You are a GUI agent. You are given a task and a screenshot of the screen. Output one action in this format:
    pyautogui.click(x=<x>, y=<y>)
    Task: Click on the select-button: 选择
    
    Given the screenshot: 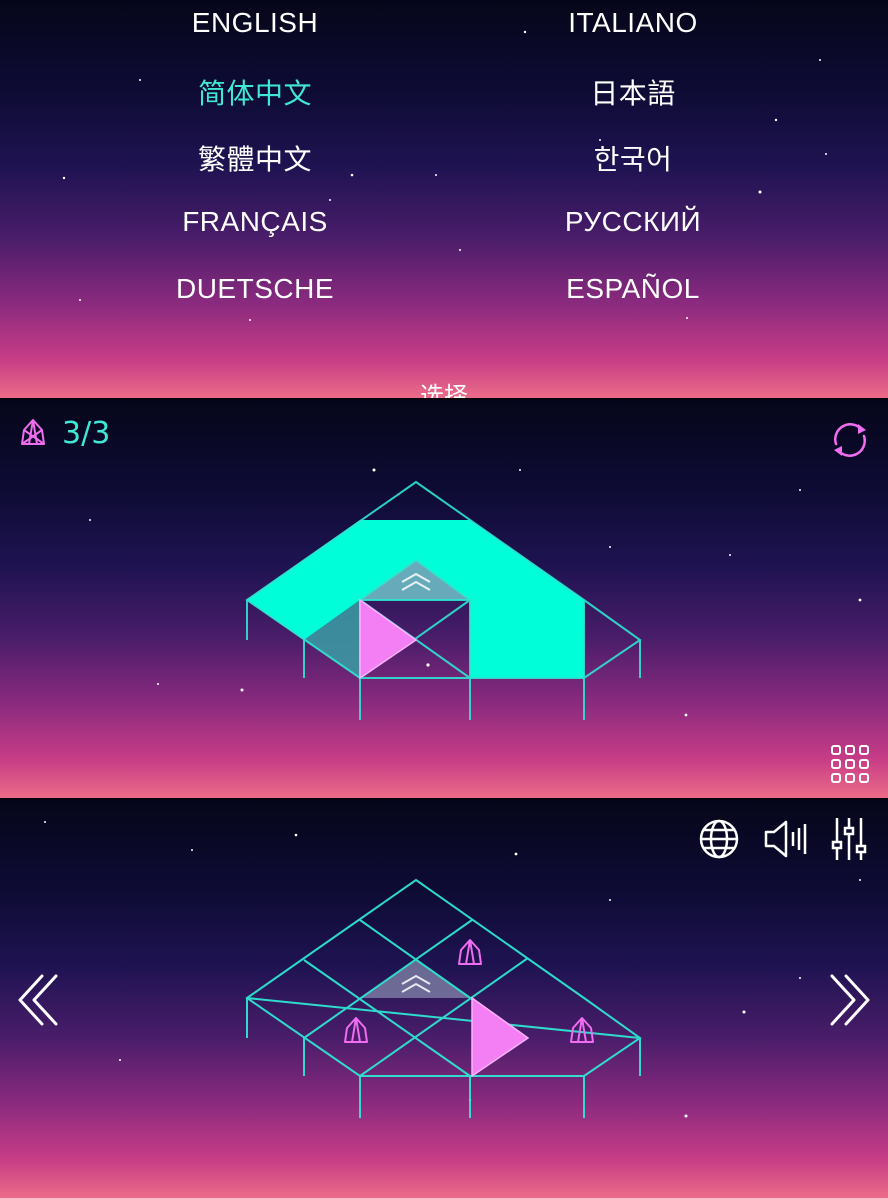 What is the action you would take?
    pyautogui.click(x=444, y=387)
    